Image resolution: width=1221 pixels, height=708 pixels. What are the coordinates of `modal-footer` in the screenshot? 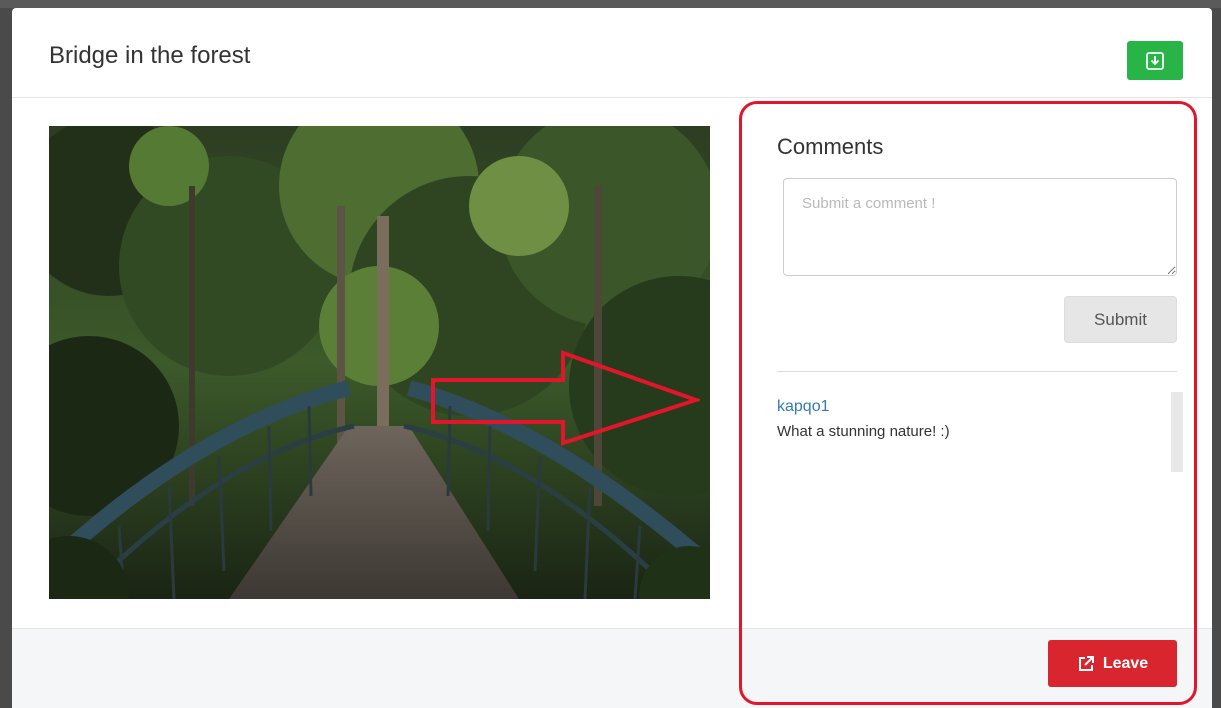 It's located at (612, 668).